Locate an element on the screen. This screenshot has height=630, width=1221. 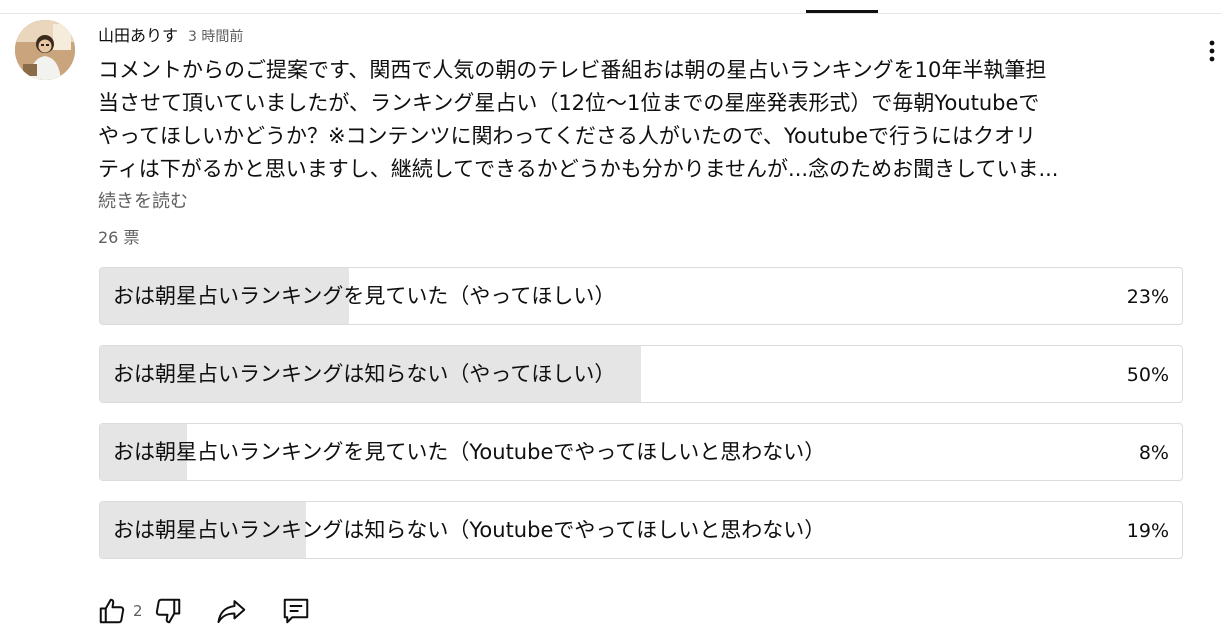
thumbs-down-icon is located at coordinates (167, 611).